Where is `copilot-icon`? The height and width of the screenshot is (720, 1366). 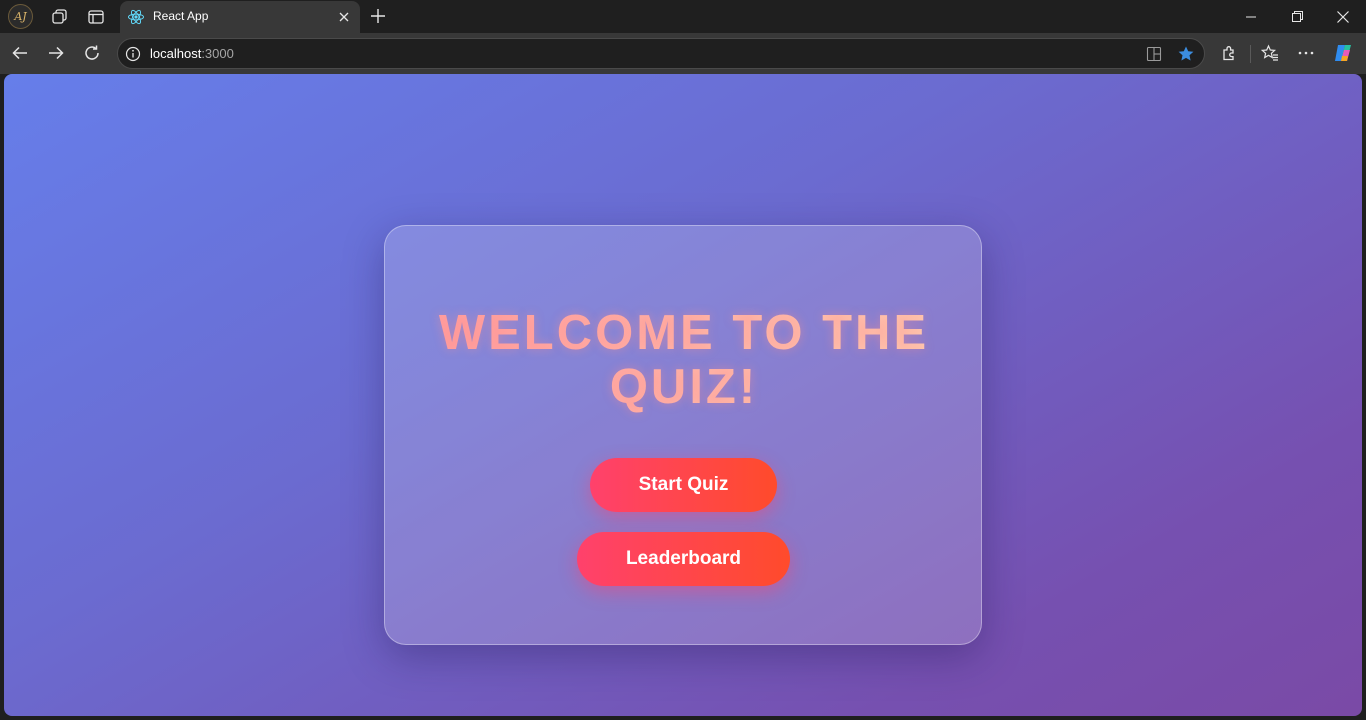
copilot-icon is located at coordinates (1343, 53).